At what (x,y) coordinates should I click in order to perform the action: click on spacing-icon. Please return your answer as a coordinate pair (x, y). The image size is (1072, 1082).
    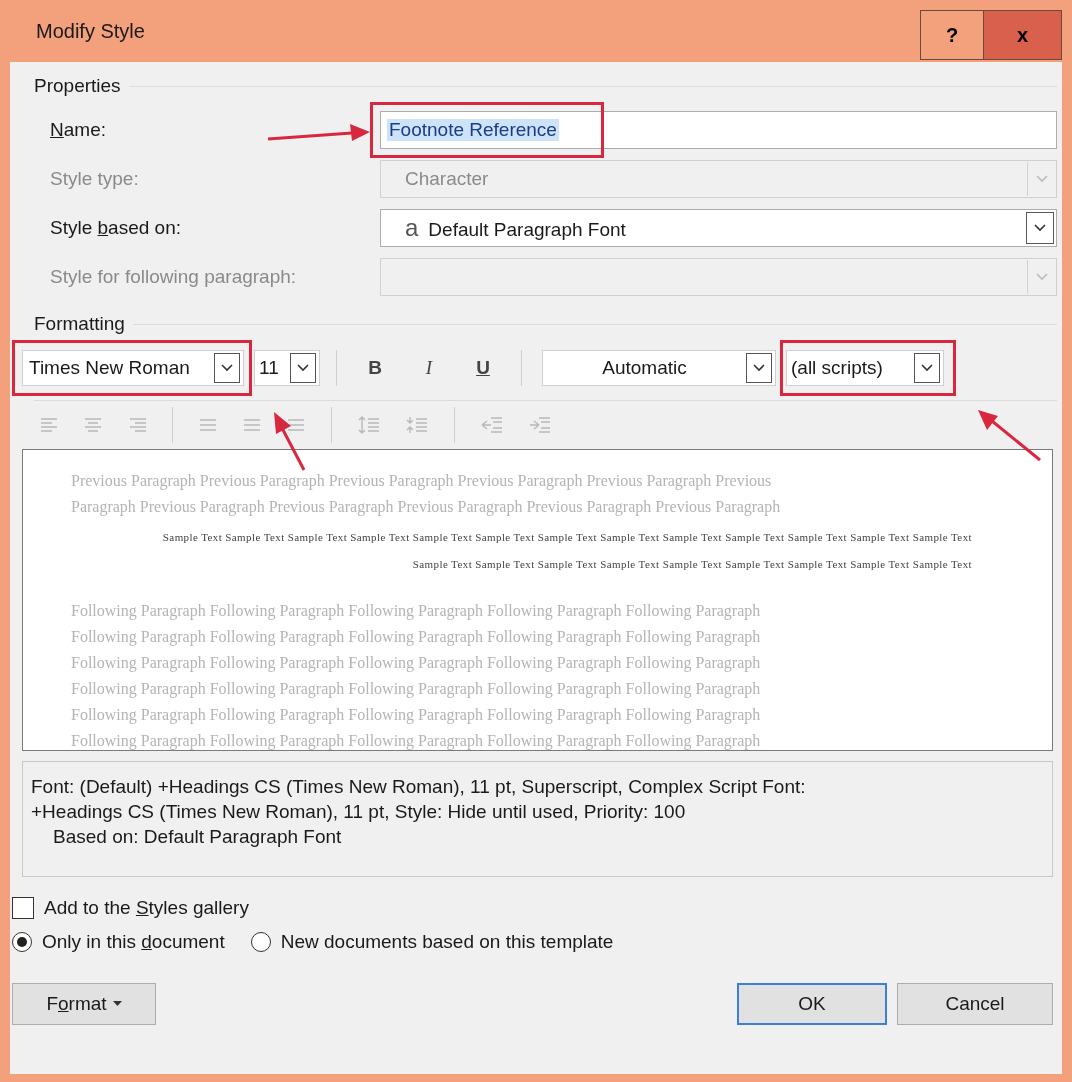
    Looking at the image, I should click on (417, 425).